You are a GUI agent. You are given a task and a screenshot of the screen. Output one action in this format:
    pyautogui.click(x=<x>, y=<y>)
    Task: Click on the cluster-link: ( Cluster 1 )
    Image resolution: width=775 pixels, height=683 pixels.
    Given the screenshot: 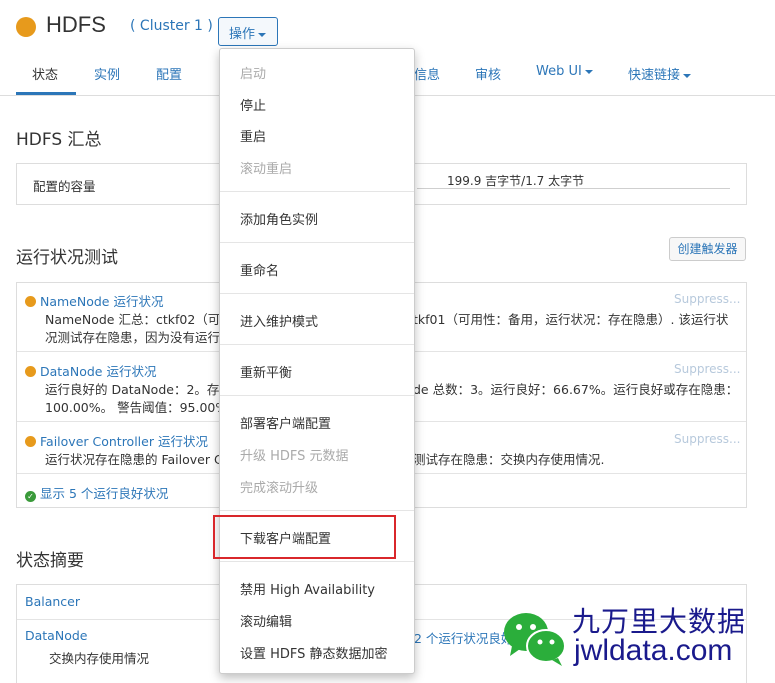 What is the action you would take?
    pyautogui.click(x=171, y=26)
    